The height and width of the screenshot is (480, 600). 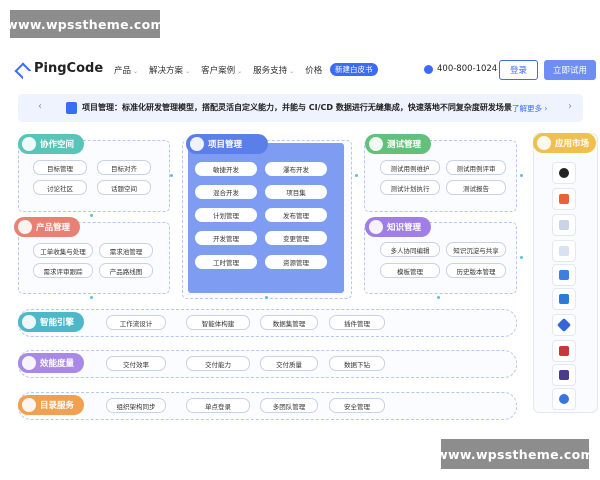 What do you see at coordinates (218, 405) in the screenshot?
I see `directory-chip: 单点登录` at bounding box center [218, 405].